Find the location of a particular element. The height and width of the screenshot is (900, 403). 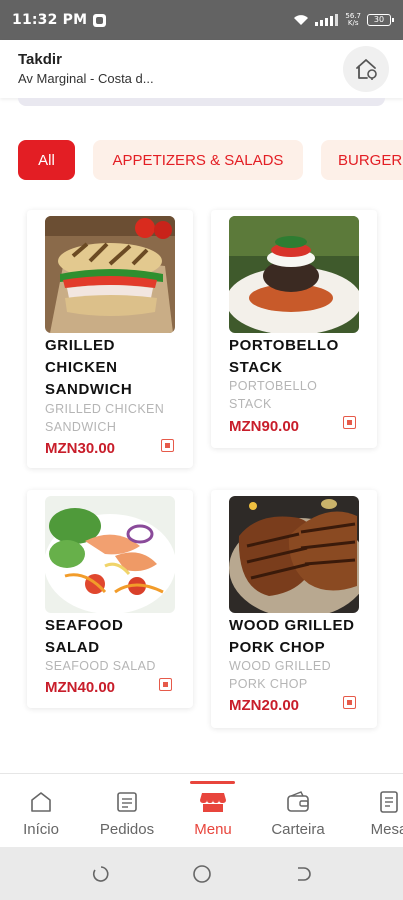

nav-label: Menu is located at coordinates (213, 829).